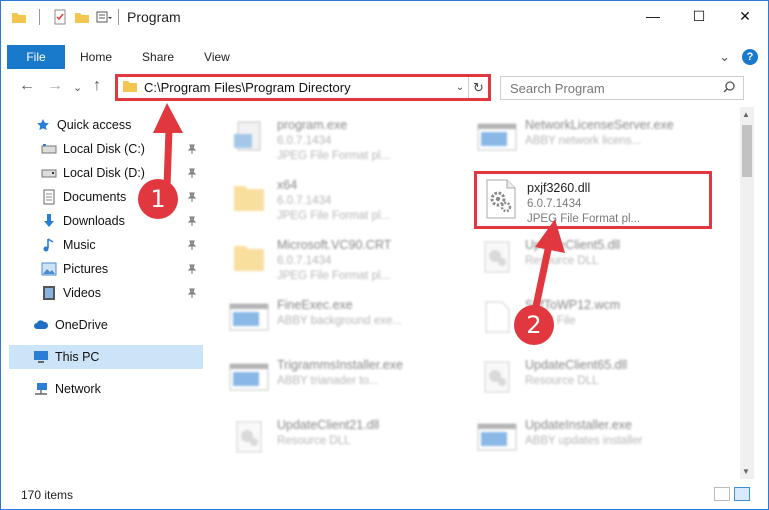 Image resolution: width=769 pixels, height=510 pixels. I want to click on arrow-1-head, so click(168, 118).